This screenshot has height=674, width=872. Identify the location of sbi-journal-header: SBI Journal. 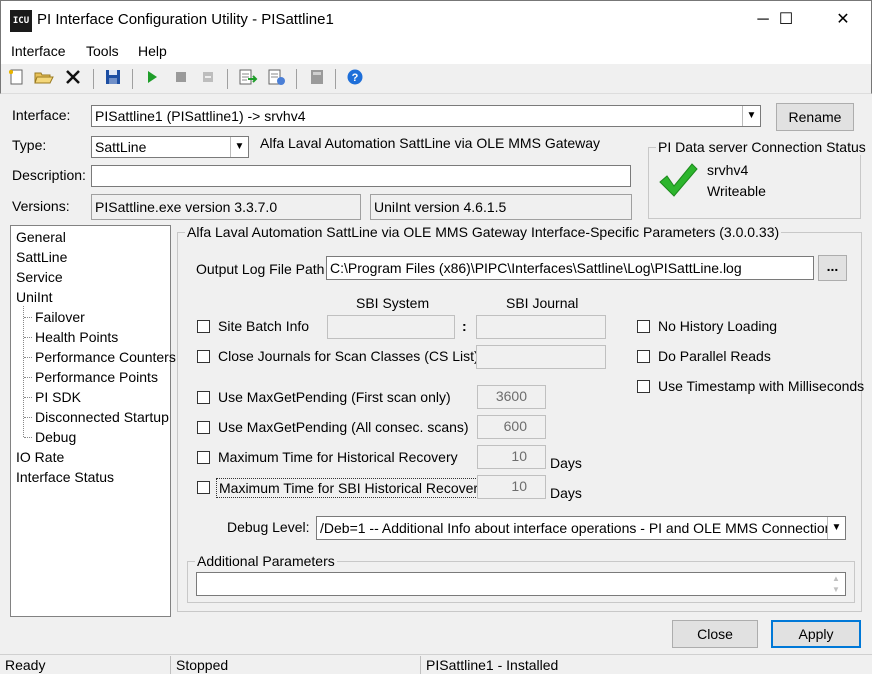
(542, 303).